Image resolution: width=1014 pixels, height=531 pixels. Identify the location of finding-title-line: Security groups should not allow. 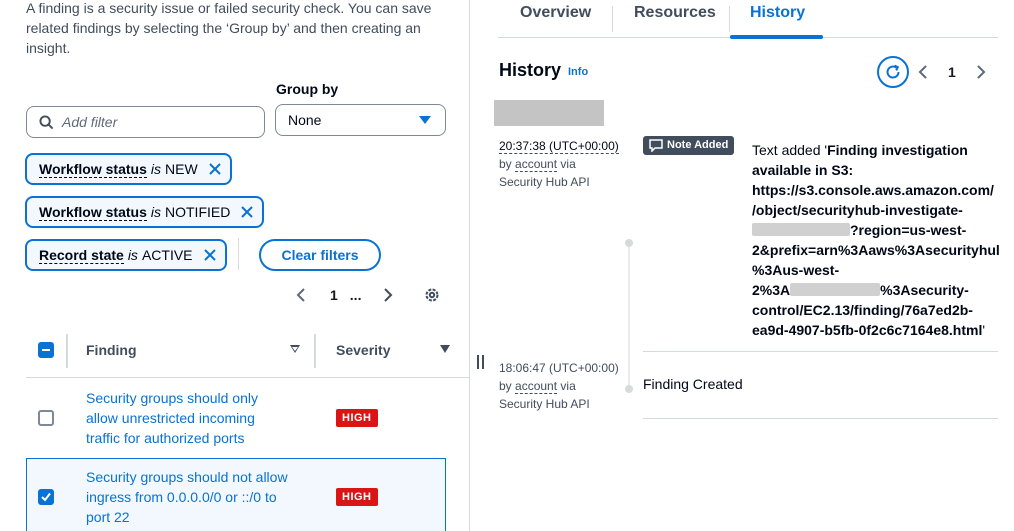
(187, 477).